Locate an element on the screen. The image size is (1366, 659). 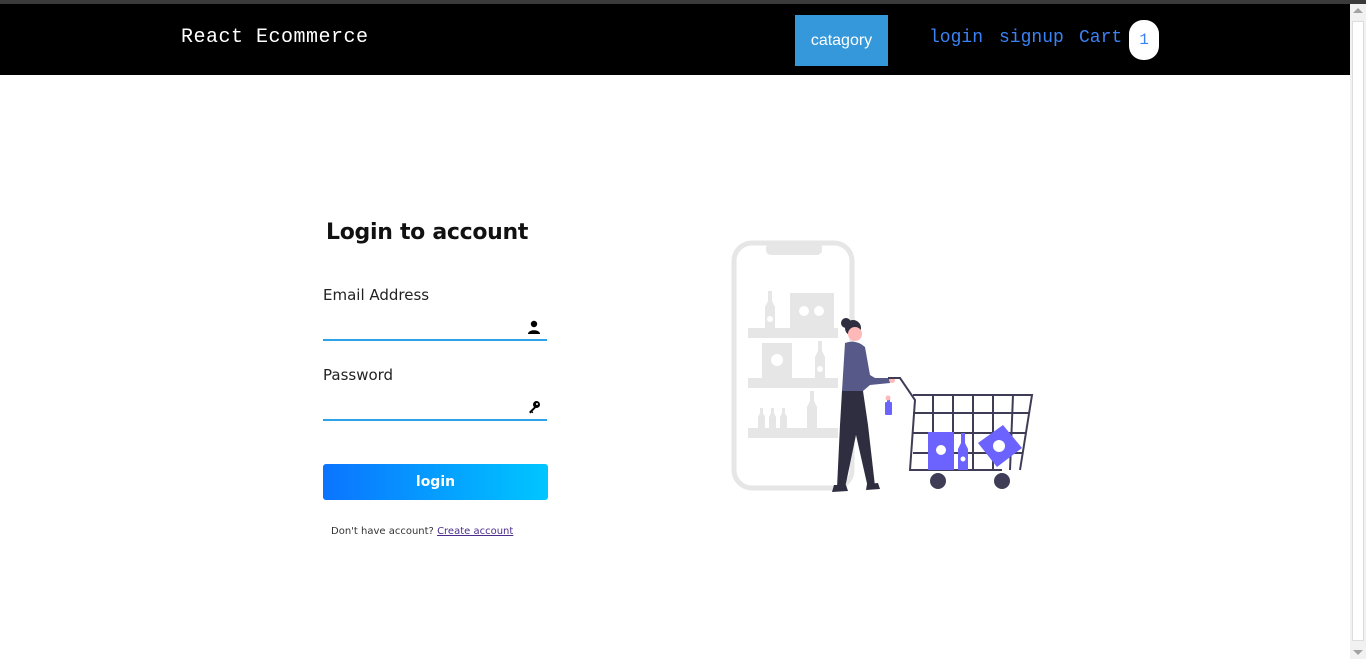
signup-prompt: Don't have account? Create account is located at coordinates (422, 531).